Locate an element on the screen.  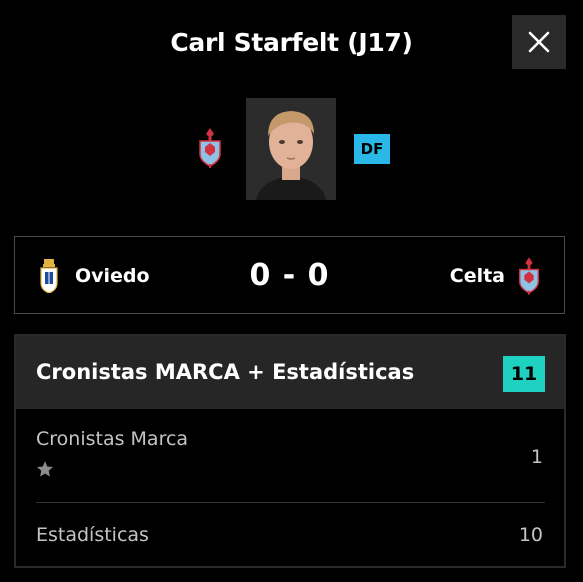
rating-title: Cronistas MARCA + Estadísticas is located at coordinates (225, 372).